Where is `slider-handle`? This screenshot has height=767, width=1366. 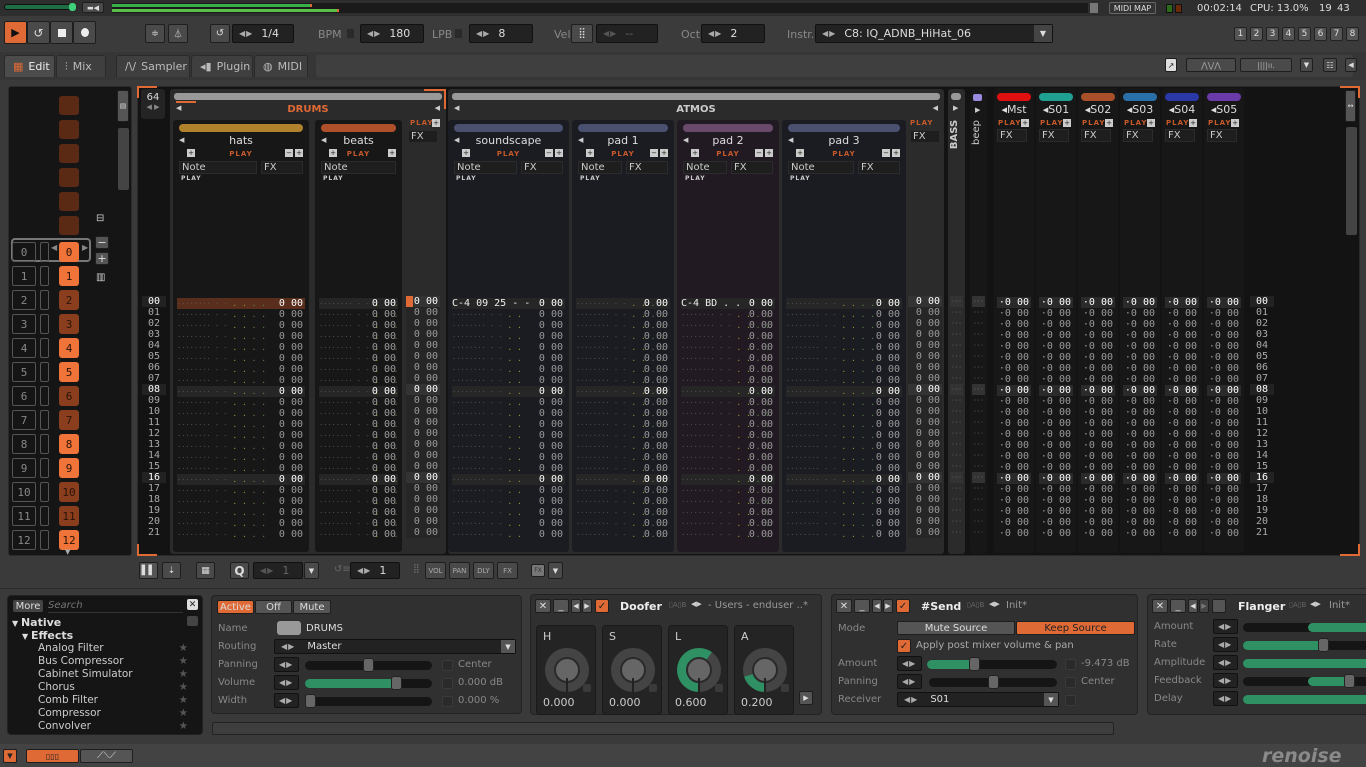 slider-handle is located at coordinates (1349, 681).